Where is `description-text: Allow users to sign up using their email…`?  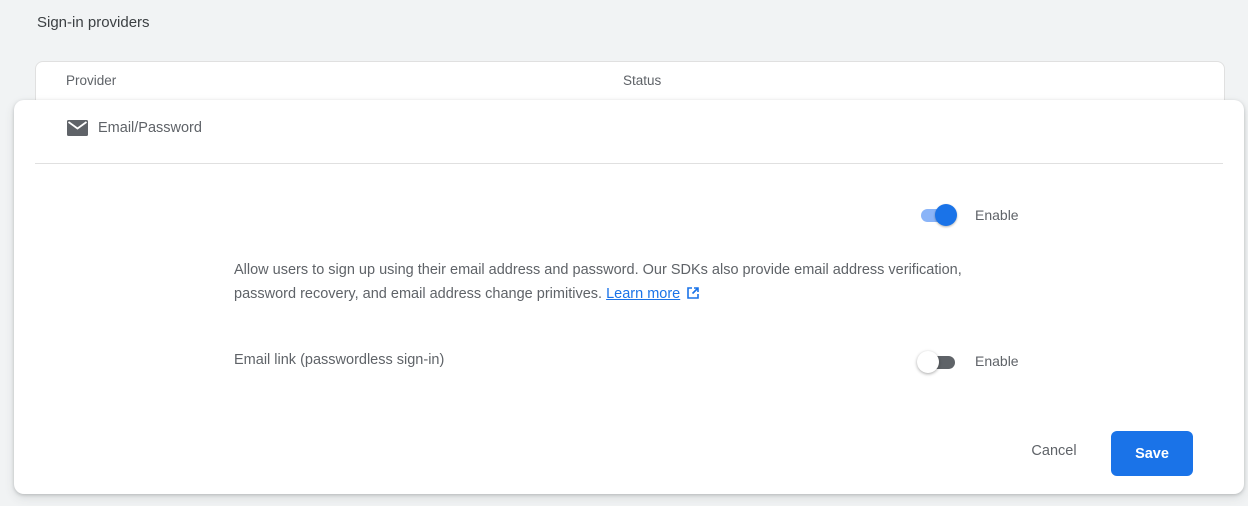
description-text: Allow users to sign up using their email… is located at coordinates (598, 282).